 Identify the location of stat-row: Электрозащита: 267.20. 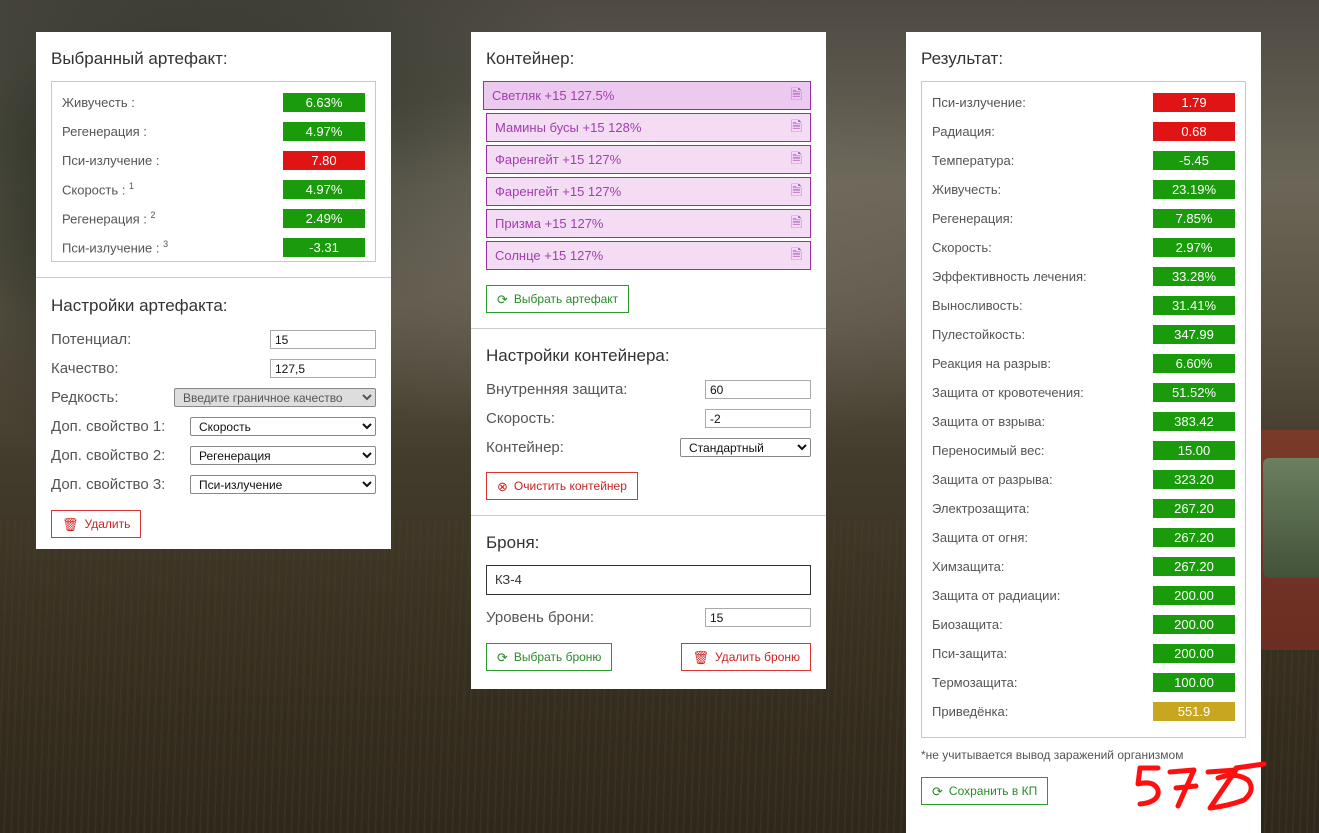
(1083, 508).